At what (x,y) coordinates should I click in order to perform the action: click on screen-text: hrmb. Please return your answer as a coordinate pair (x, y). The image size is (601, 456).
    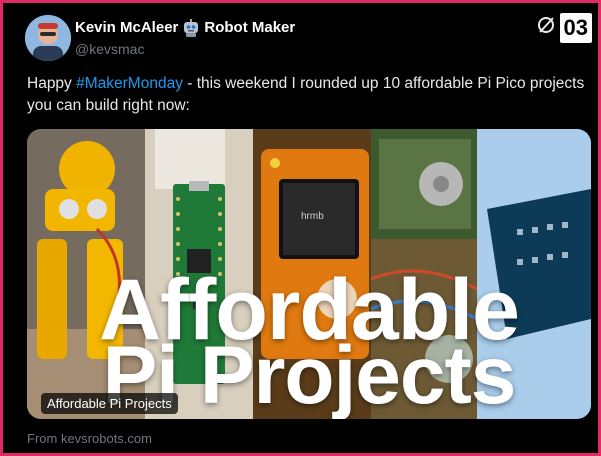
    Looking at the image, I should click on (312, 216).